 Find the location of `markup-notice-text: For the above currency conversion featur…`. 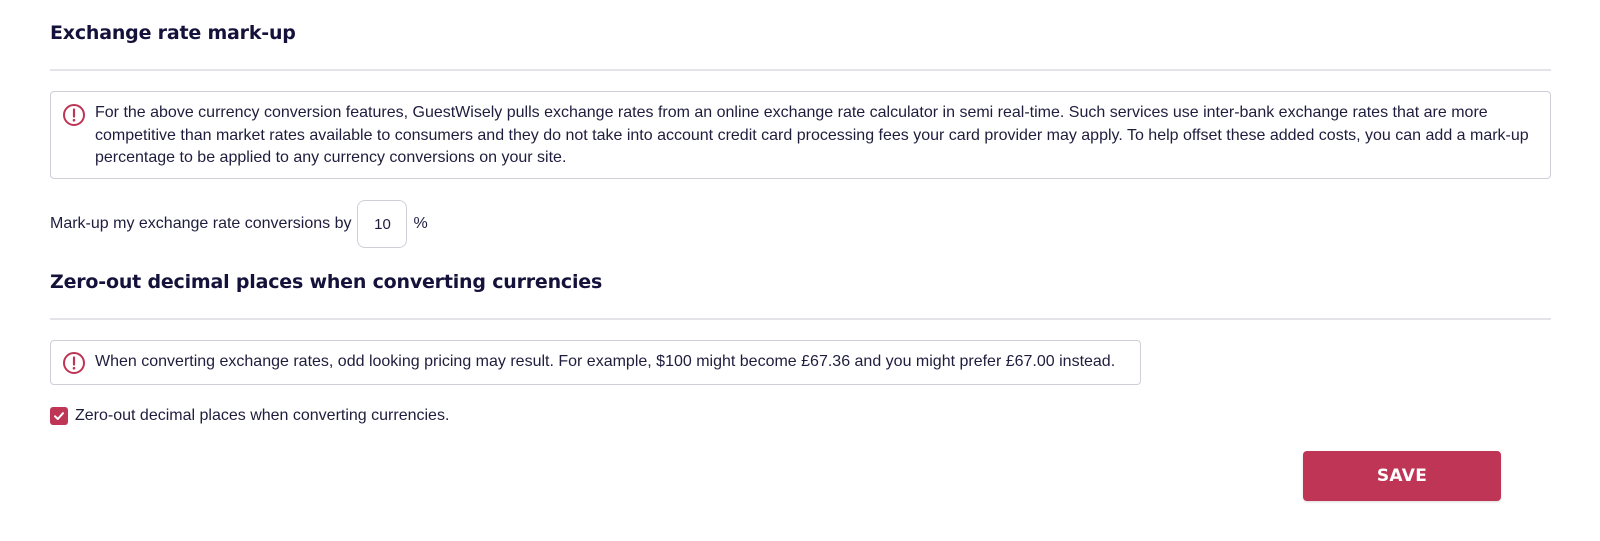

markup-notice-text: For the above currency conversion featur… is located at coordinates (812, 135).